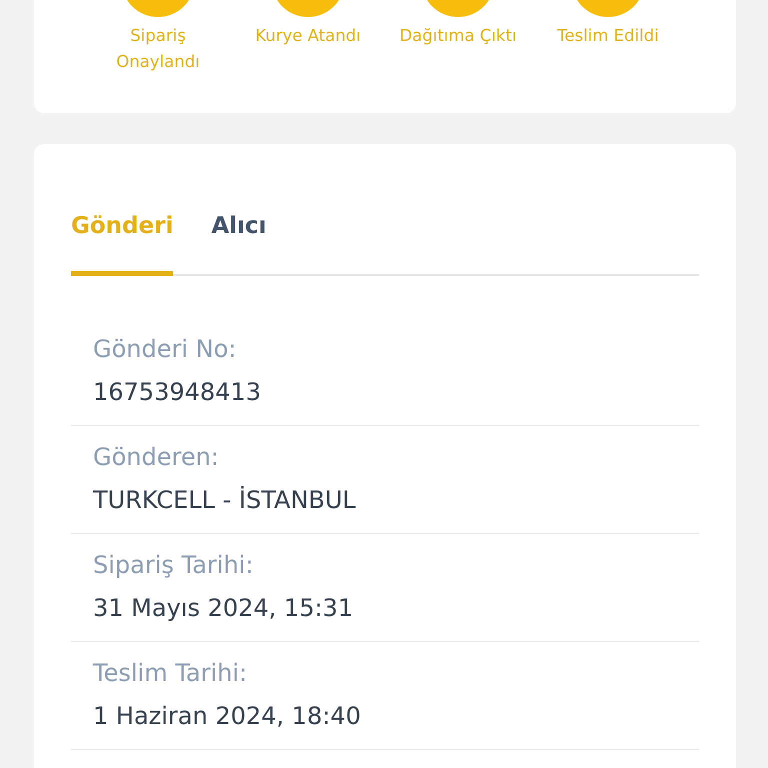 This screenshot has width=768, height=768. Describe the element at coordinates (158, 49) in the screenshot. I see `step-label: Sipariş Onaylandı` at that location.